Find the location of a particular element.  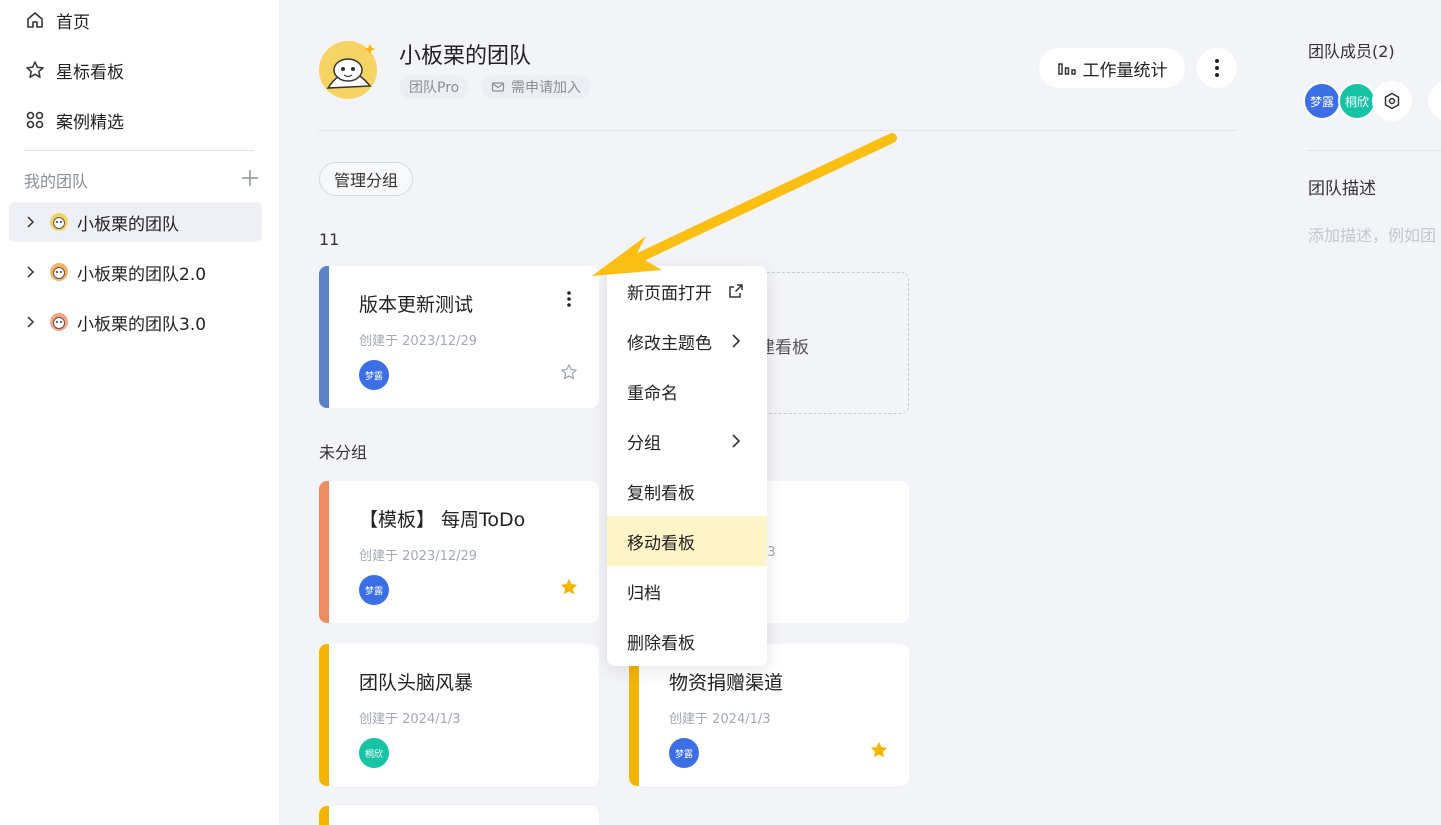

menu-move-board: 移动看板 is located at coordinates (687, 541).